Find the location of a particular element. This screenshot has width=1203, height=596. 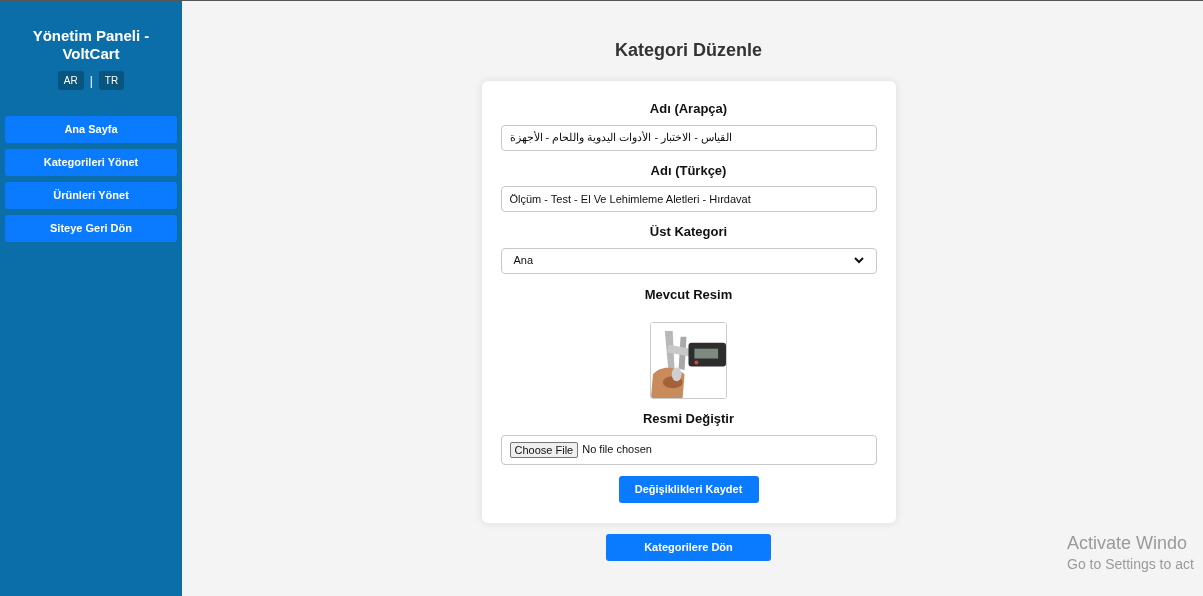

input-field: Ölçüm - Test - El Ve Lehimleme Aletleri - Hırdavat is located at coordinates (688, 199).